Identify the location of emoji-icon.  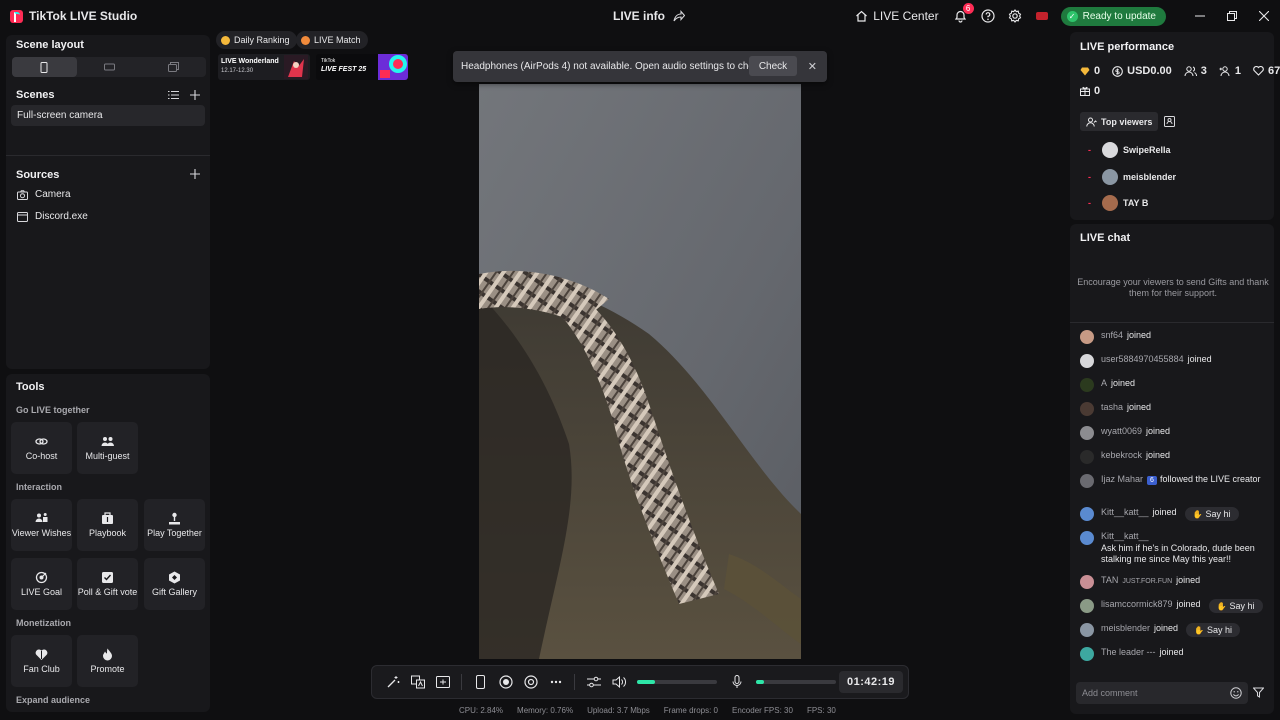
(1236, 693).